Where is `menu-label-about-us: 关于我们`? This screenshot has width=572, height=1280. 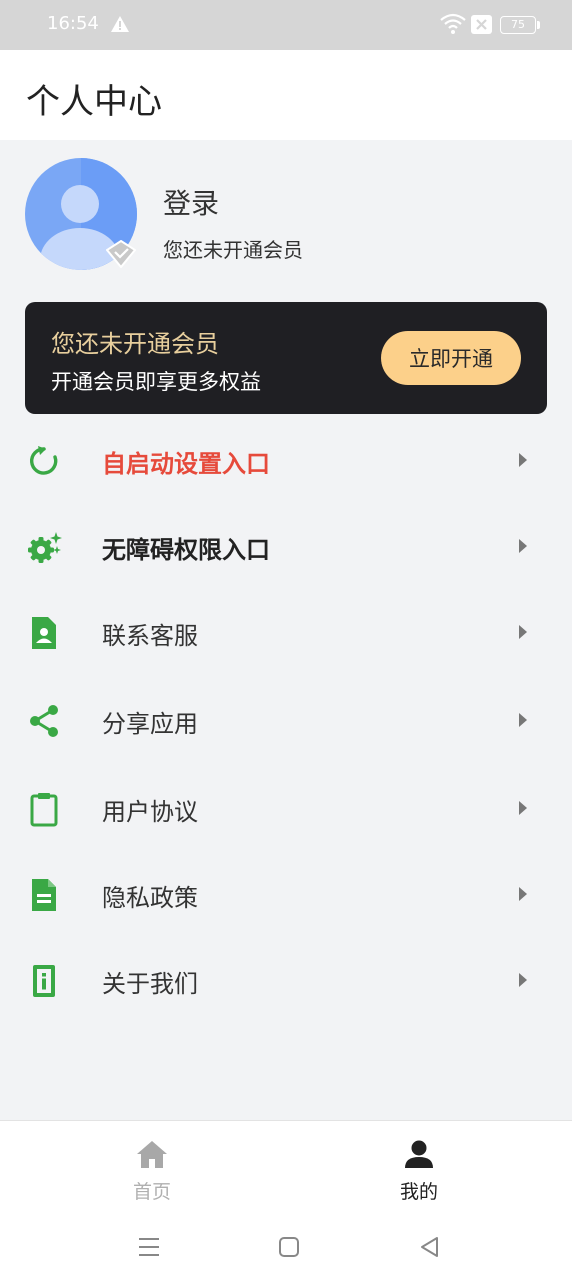 menu-label-about-us: 关于我们 is located at coordinates (150, 984).